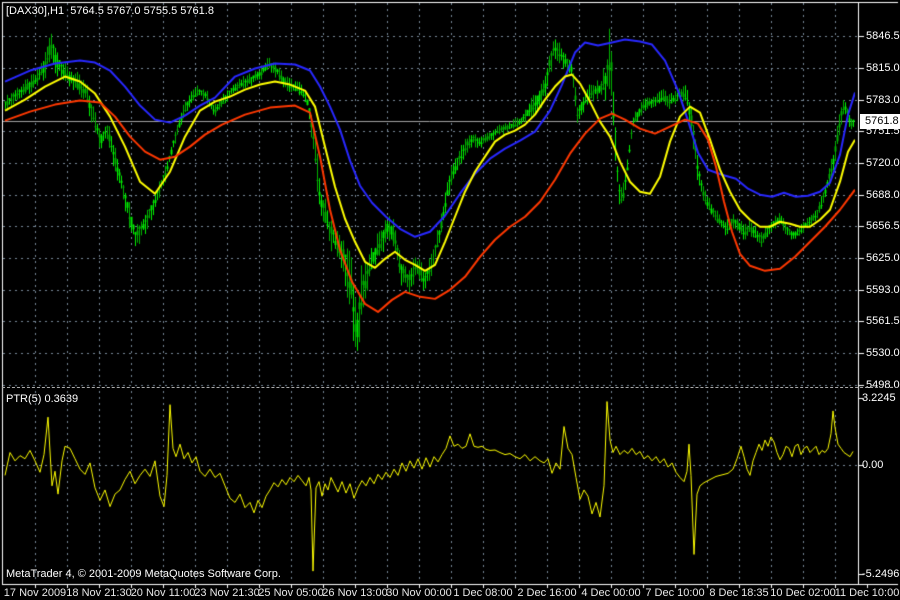 This screenshot has width=900, height=600. What do you see at coordinates (883, 353) in the screenshot?
I see `price-axis-label: 5530.0` at bounding box center [883, 353].